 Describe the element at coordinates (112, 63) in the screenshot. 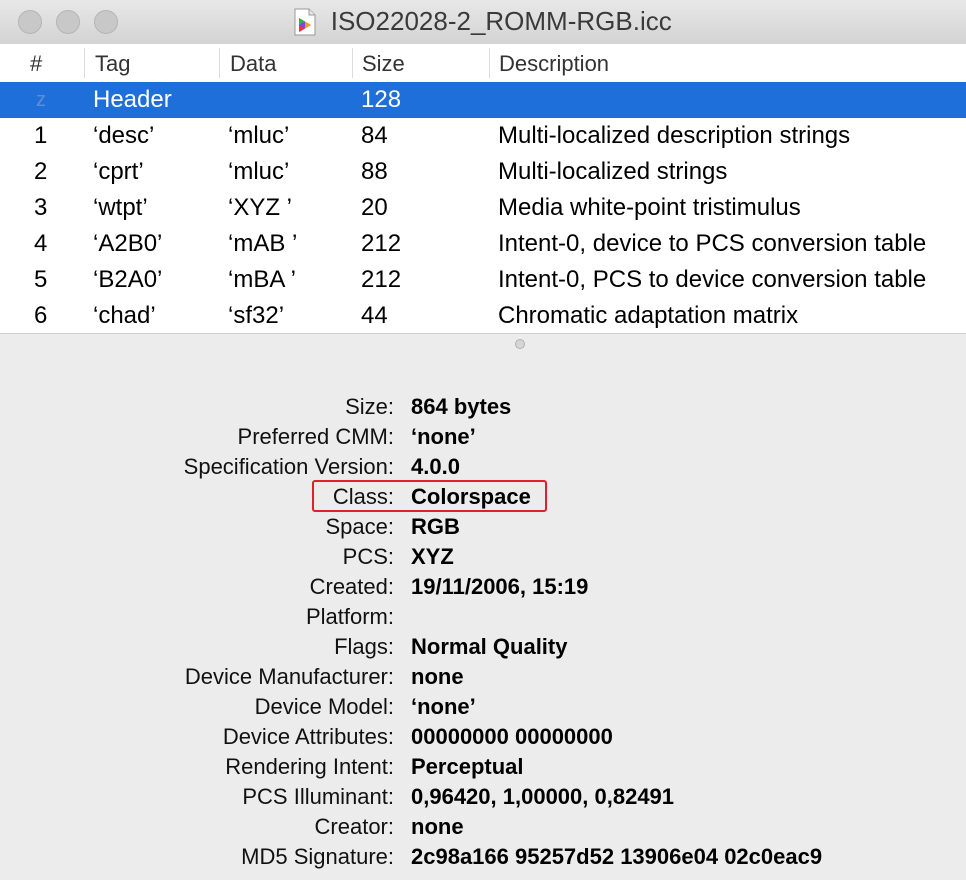

I see `column-header-tag: Tag` at that location.